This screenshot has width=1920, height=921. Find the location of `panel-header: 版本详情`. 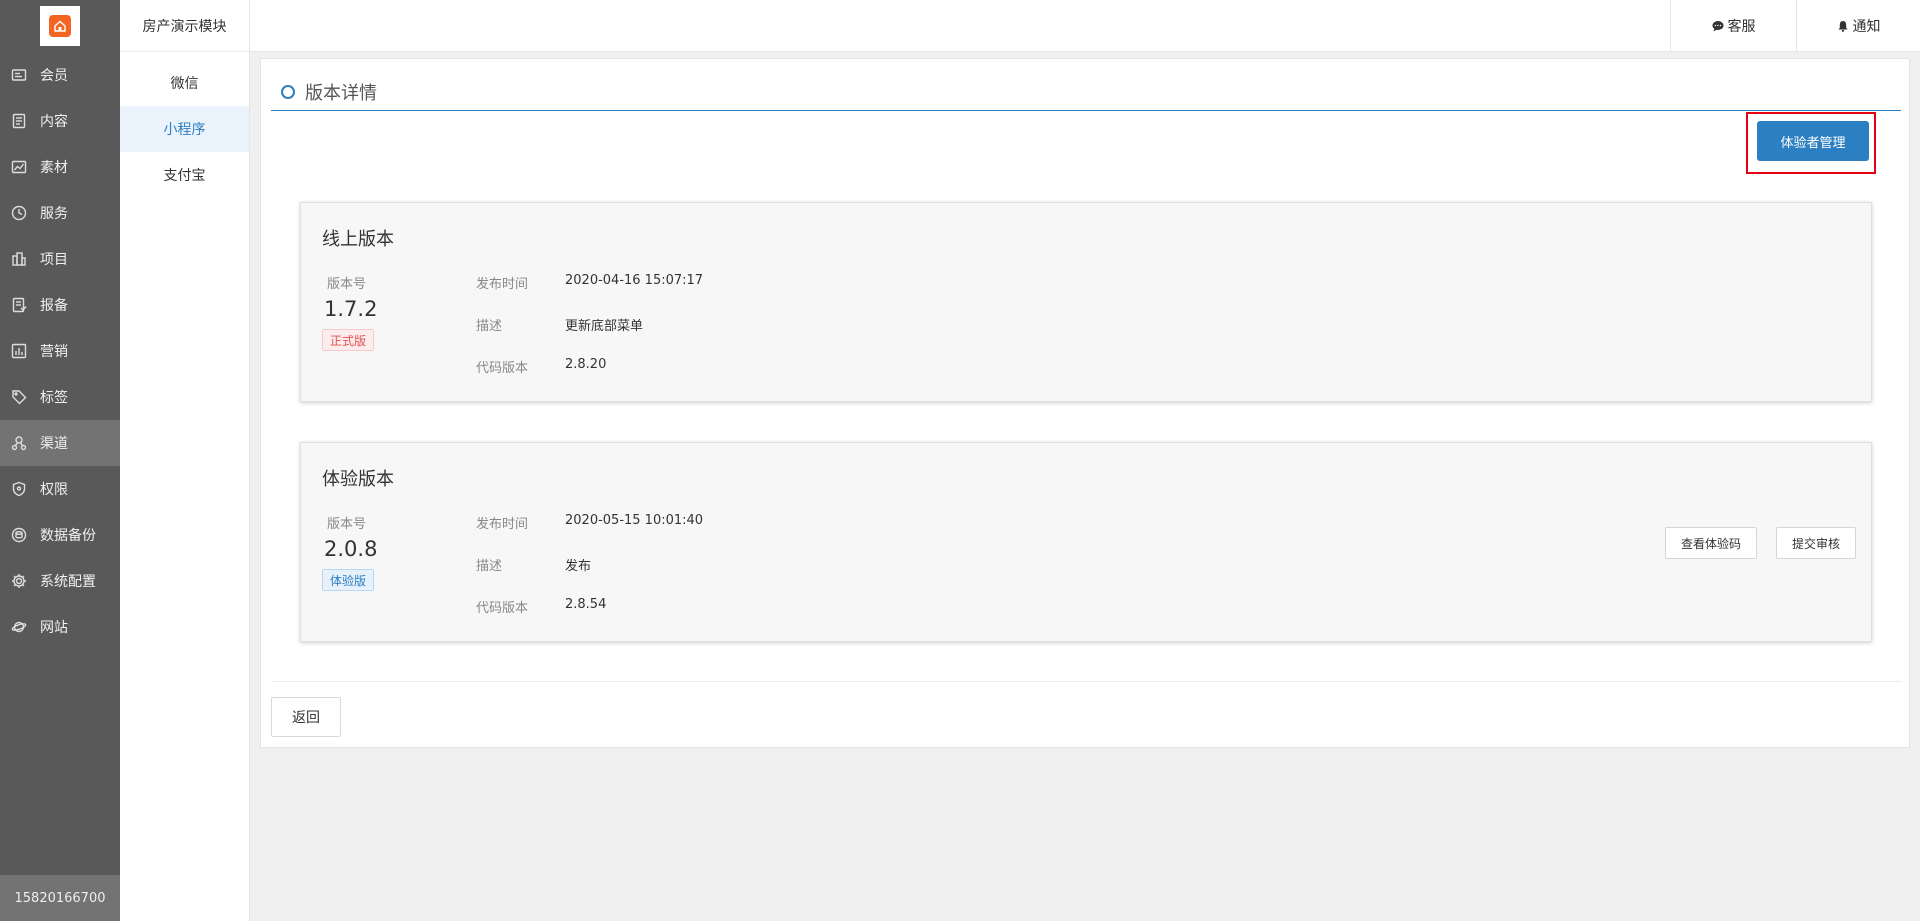

panel-header: 版本详情 is located at coordinates (1086, 92).